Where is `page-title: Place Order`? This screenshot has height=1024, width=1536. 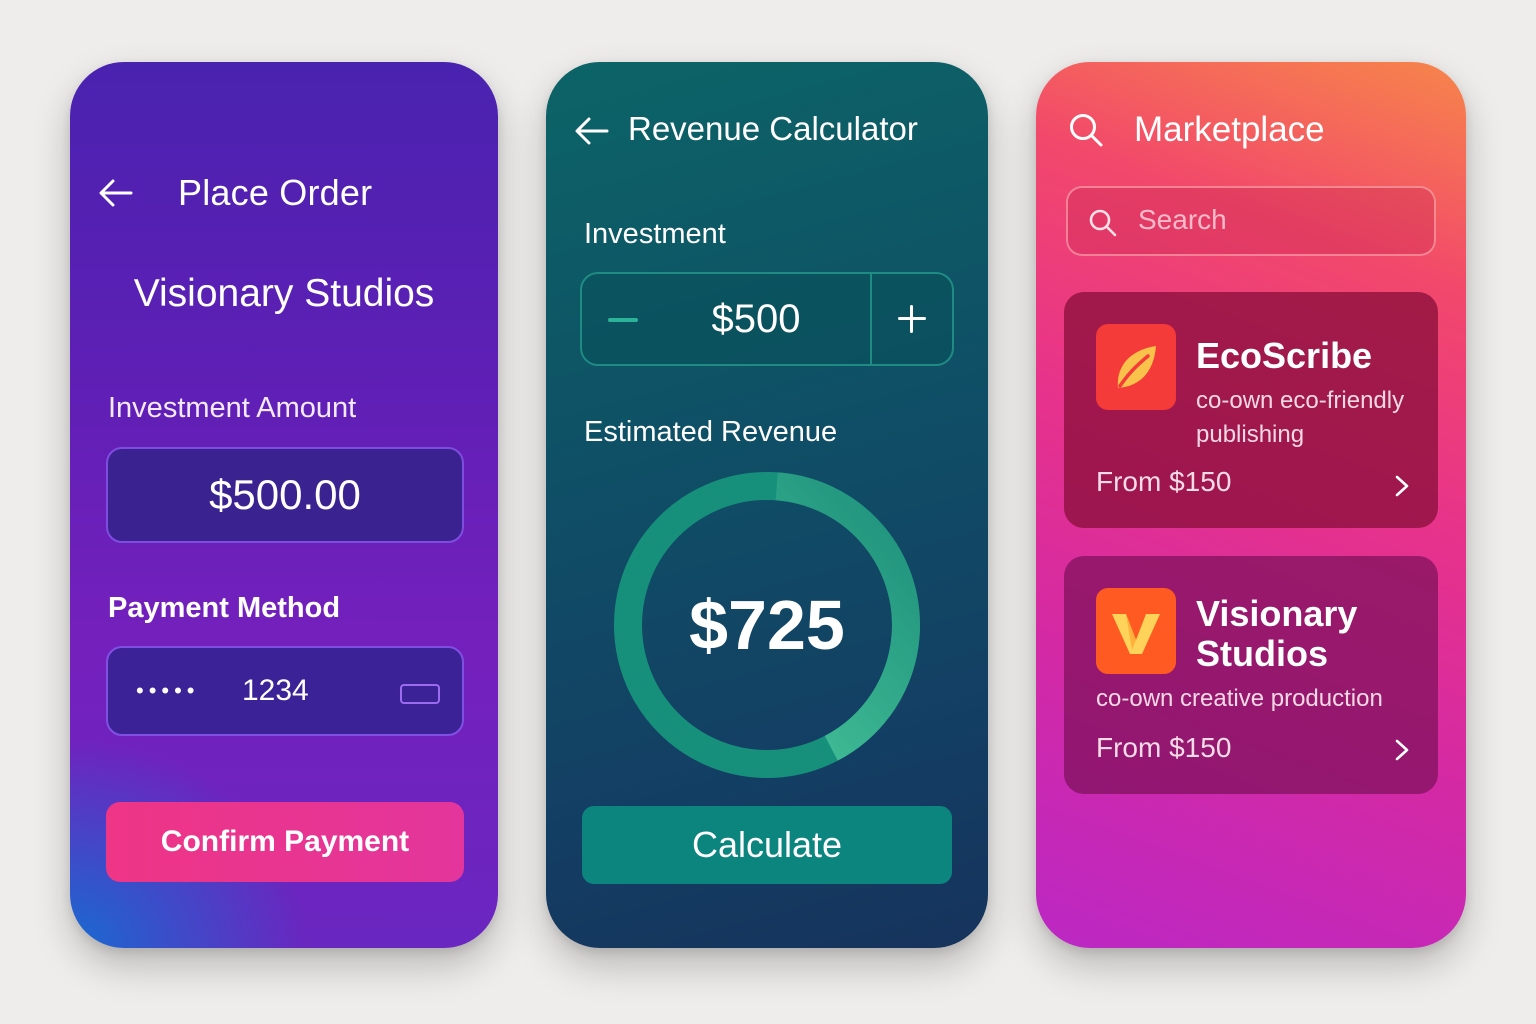 page-title: Place Order is located at coordinates (275, 192).